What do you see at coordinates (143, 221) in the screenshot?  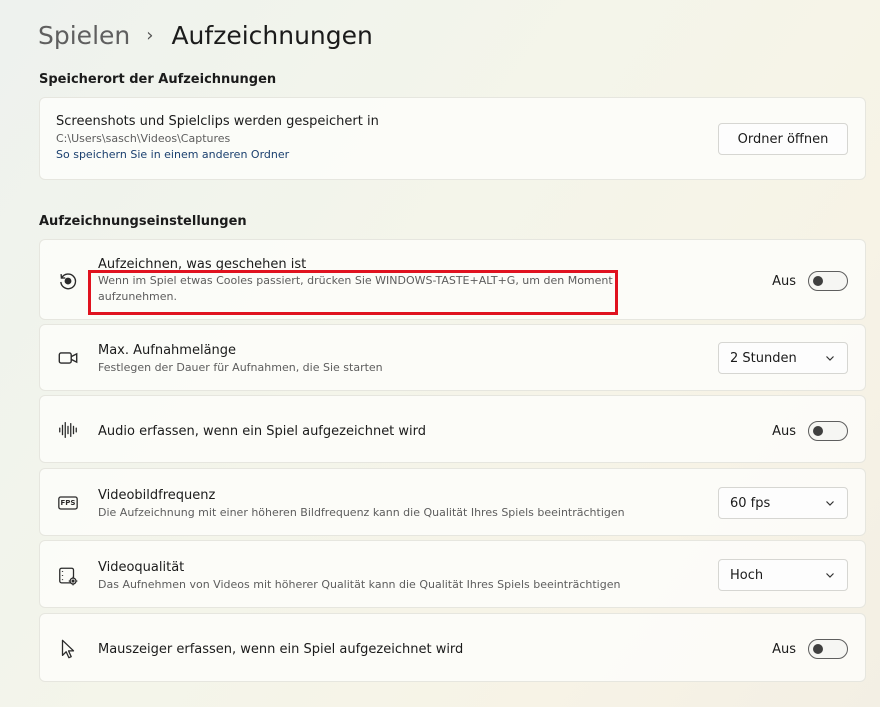 I see `section-title-settings: Aufzeichnungseinstellungen` at bounding box center [143, 221].